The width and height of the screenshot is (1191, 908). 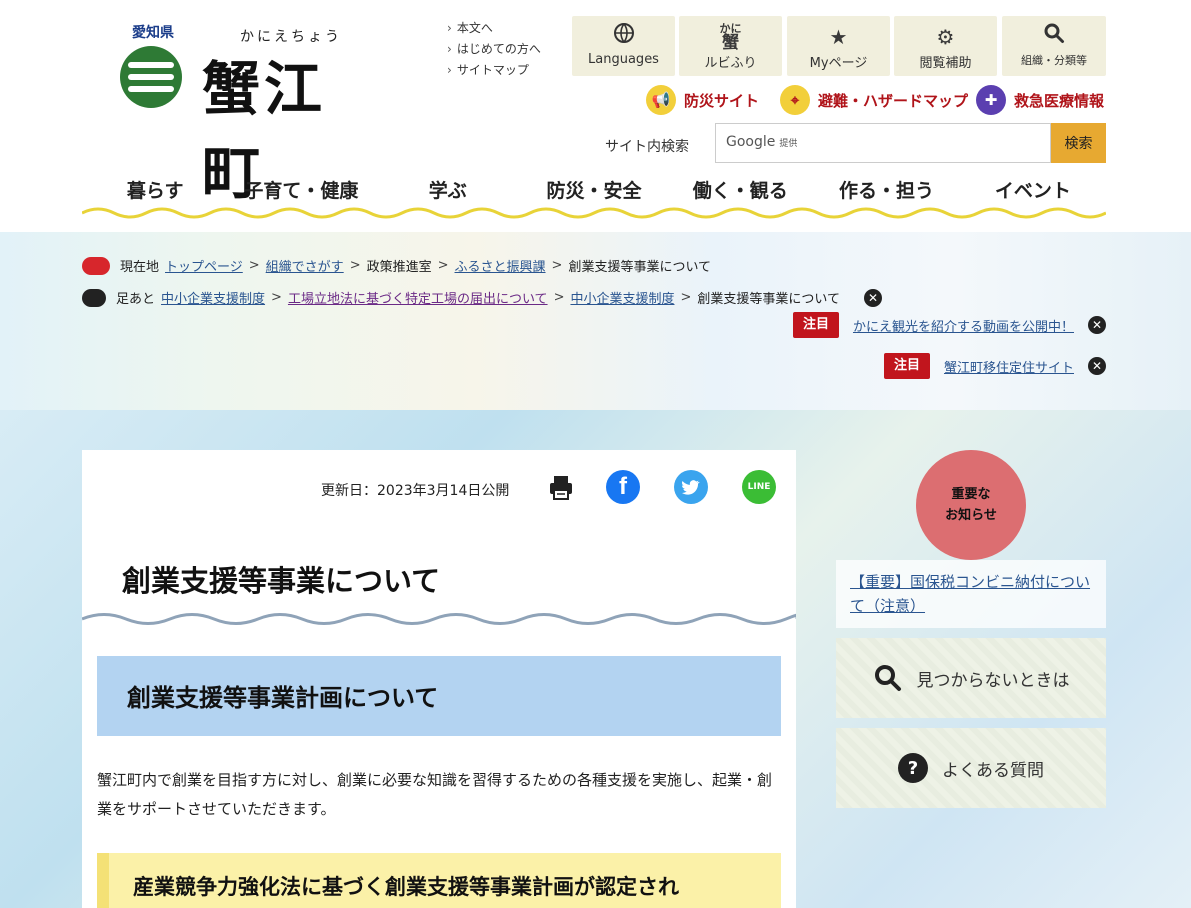 I want to click on breadcrumb-policy-office: 政策推進室, so click(x=399, y=267).